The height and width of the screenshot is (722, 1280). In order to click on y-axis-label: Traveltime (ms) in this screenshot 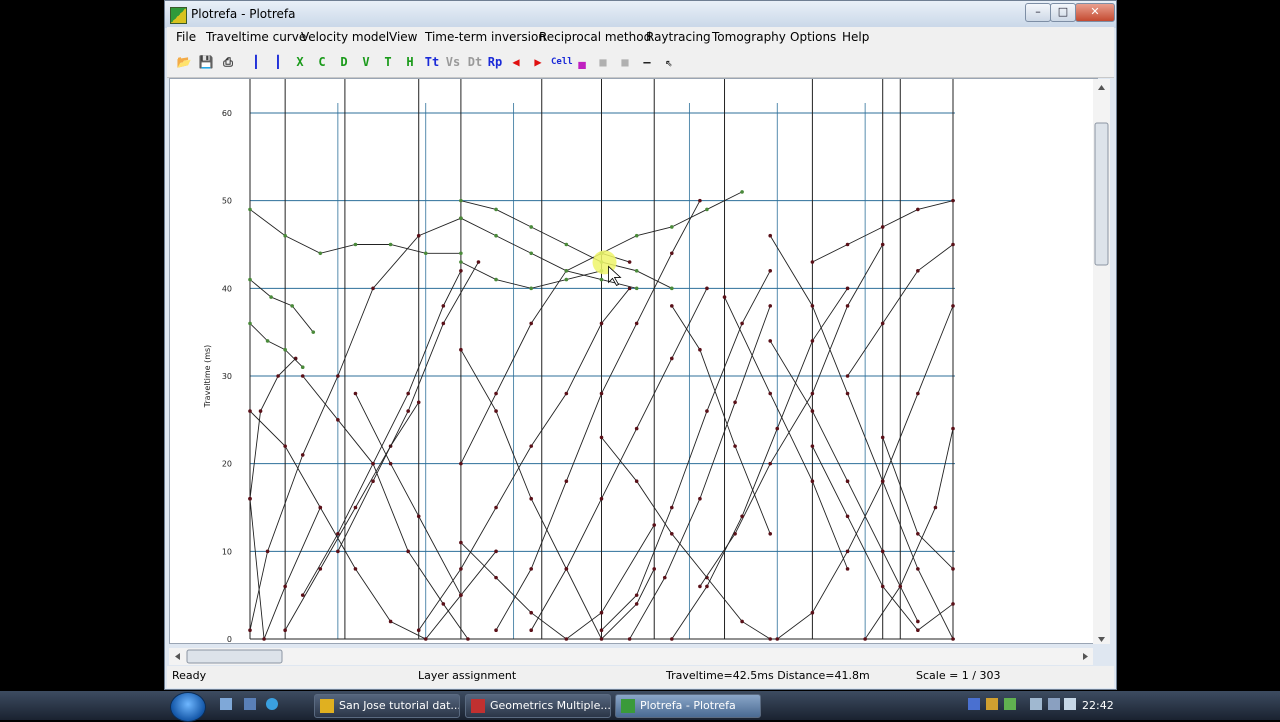, I will do `click(207, 377)`.